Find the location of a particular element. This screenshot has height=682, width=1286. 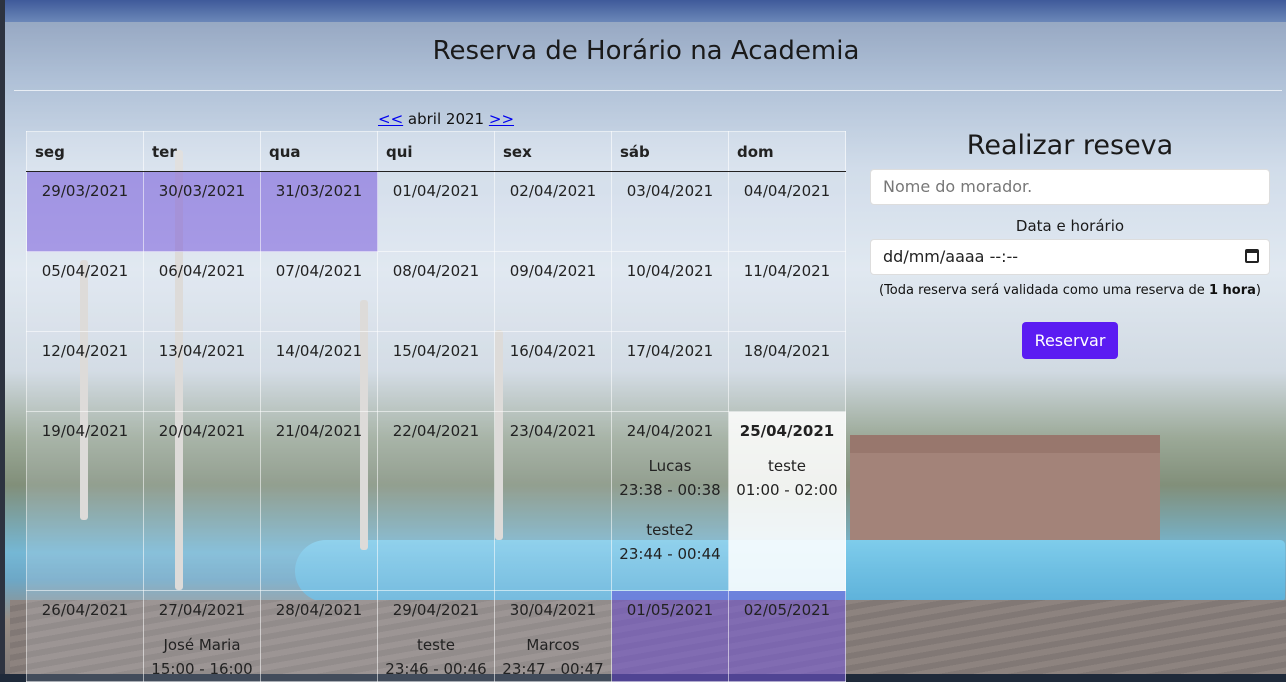

form-heading: Realizar reseva is located at coordinates (1070, 145).